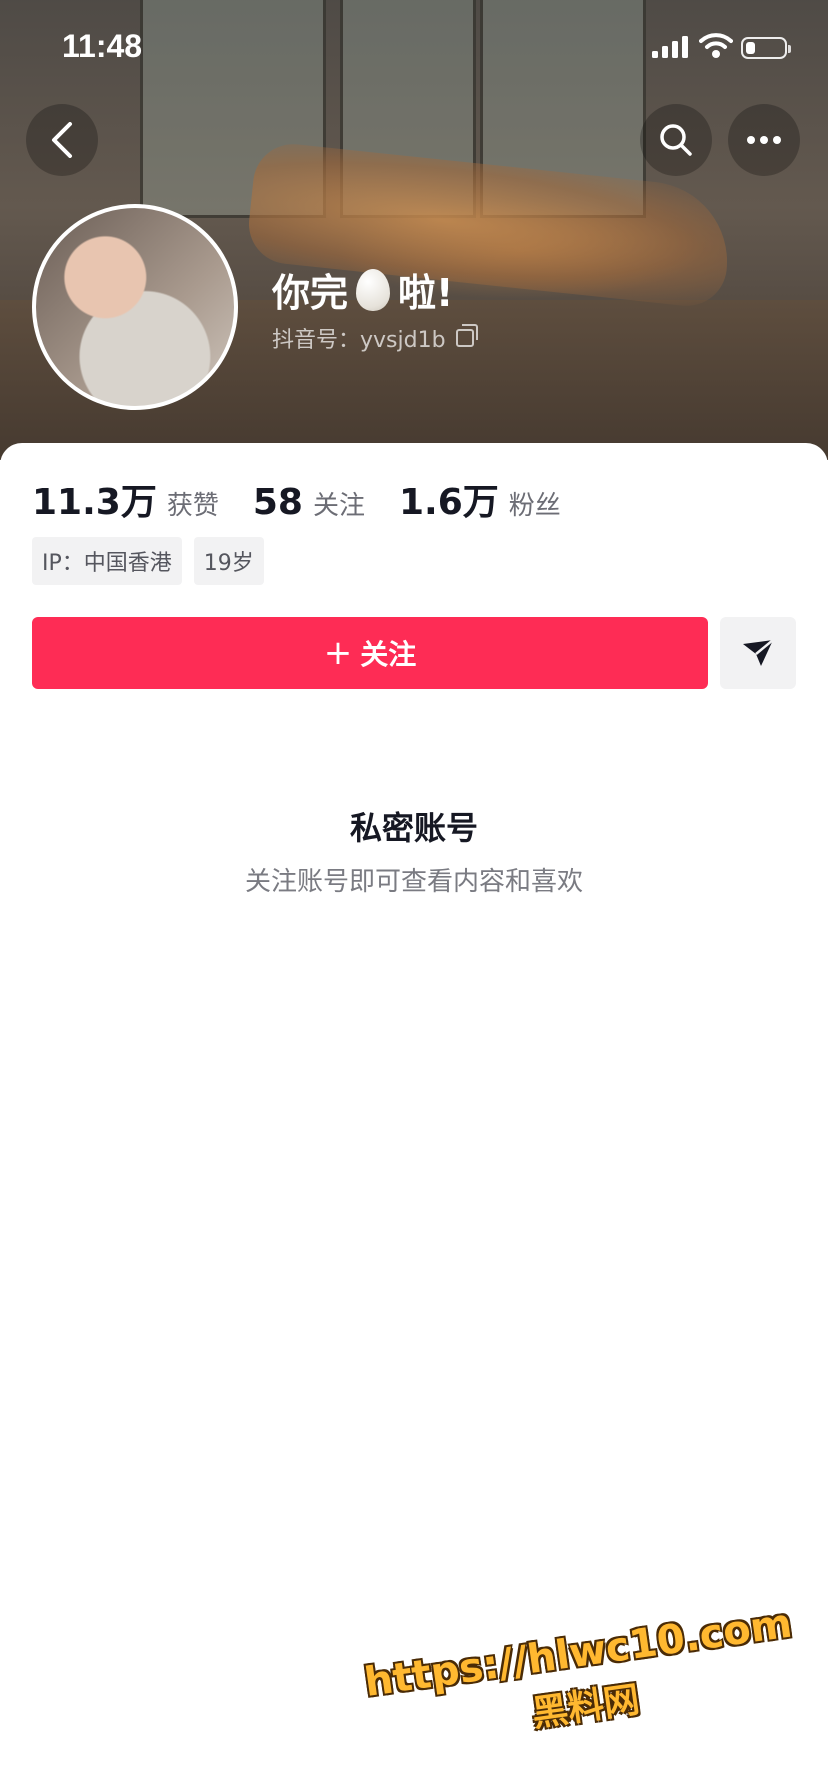 The height and width of the screenshot is (1792, 828). I want to click on private-account-title: 私密账号, so click(413, 828).